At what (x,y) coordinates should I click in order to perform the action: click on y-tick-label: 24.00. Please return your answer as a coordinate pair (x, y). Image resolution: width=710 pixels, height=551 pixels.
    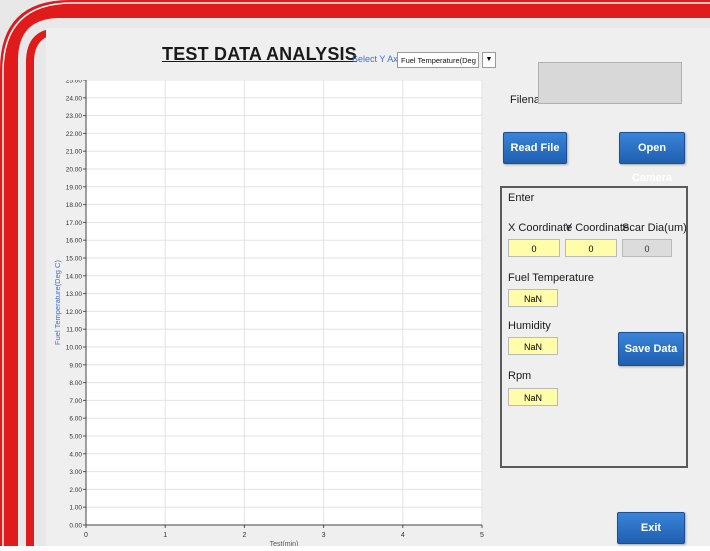
    Looking at the image, I should click on (74, 98).